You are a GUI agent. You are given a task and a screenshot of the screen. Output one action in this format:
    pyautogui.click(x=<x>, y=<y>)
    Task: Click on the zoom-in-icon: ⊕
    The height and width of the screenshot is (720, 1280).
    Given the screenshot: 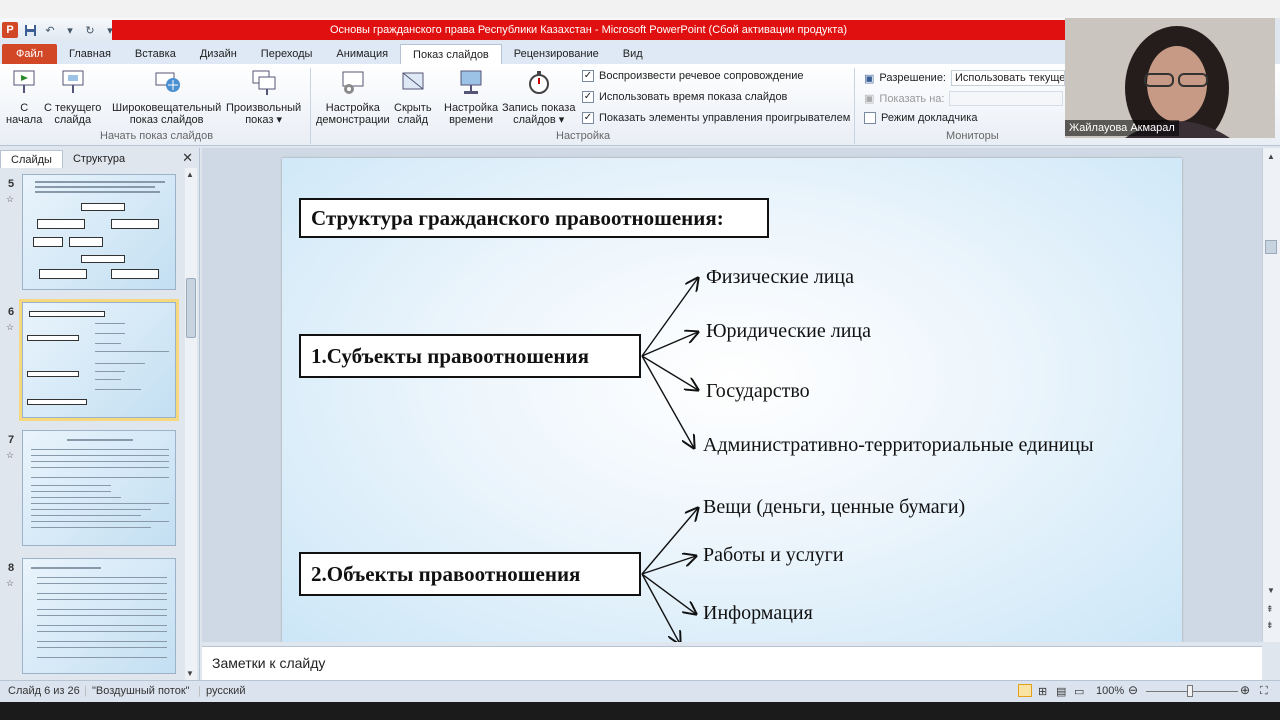 What is the action you would take?
    pyautogui.click(x=1245, y=690)
    